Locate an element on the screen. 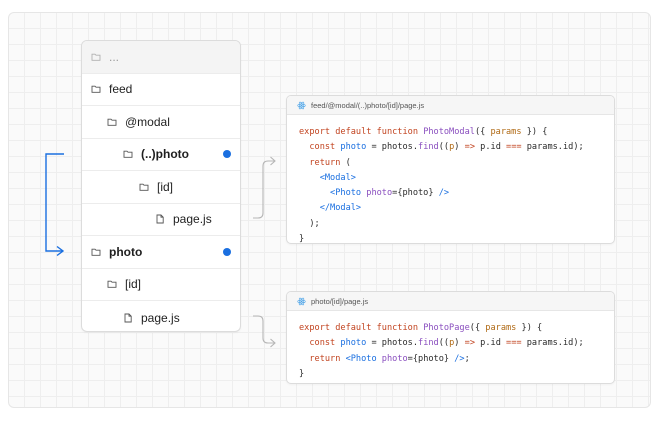 This screenshot has height=424, width=655. code-token: ( is located at coordinates (348, 162).